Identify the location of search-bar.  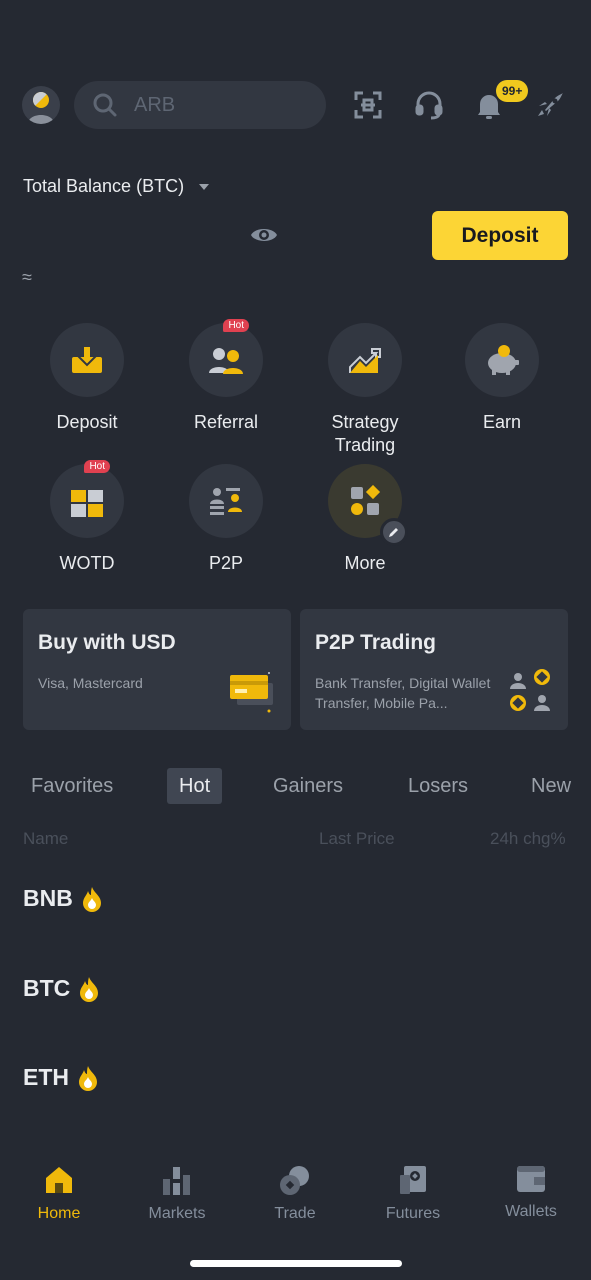
(200, 105).